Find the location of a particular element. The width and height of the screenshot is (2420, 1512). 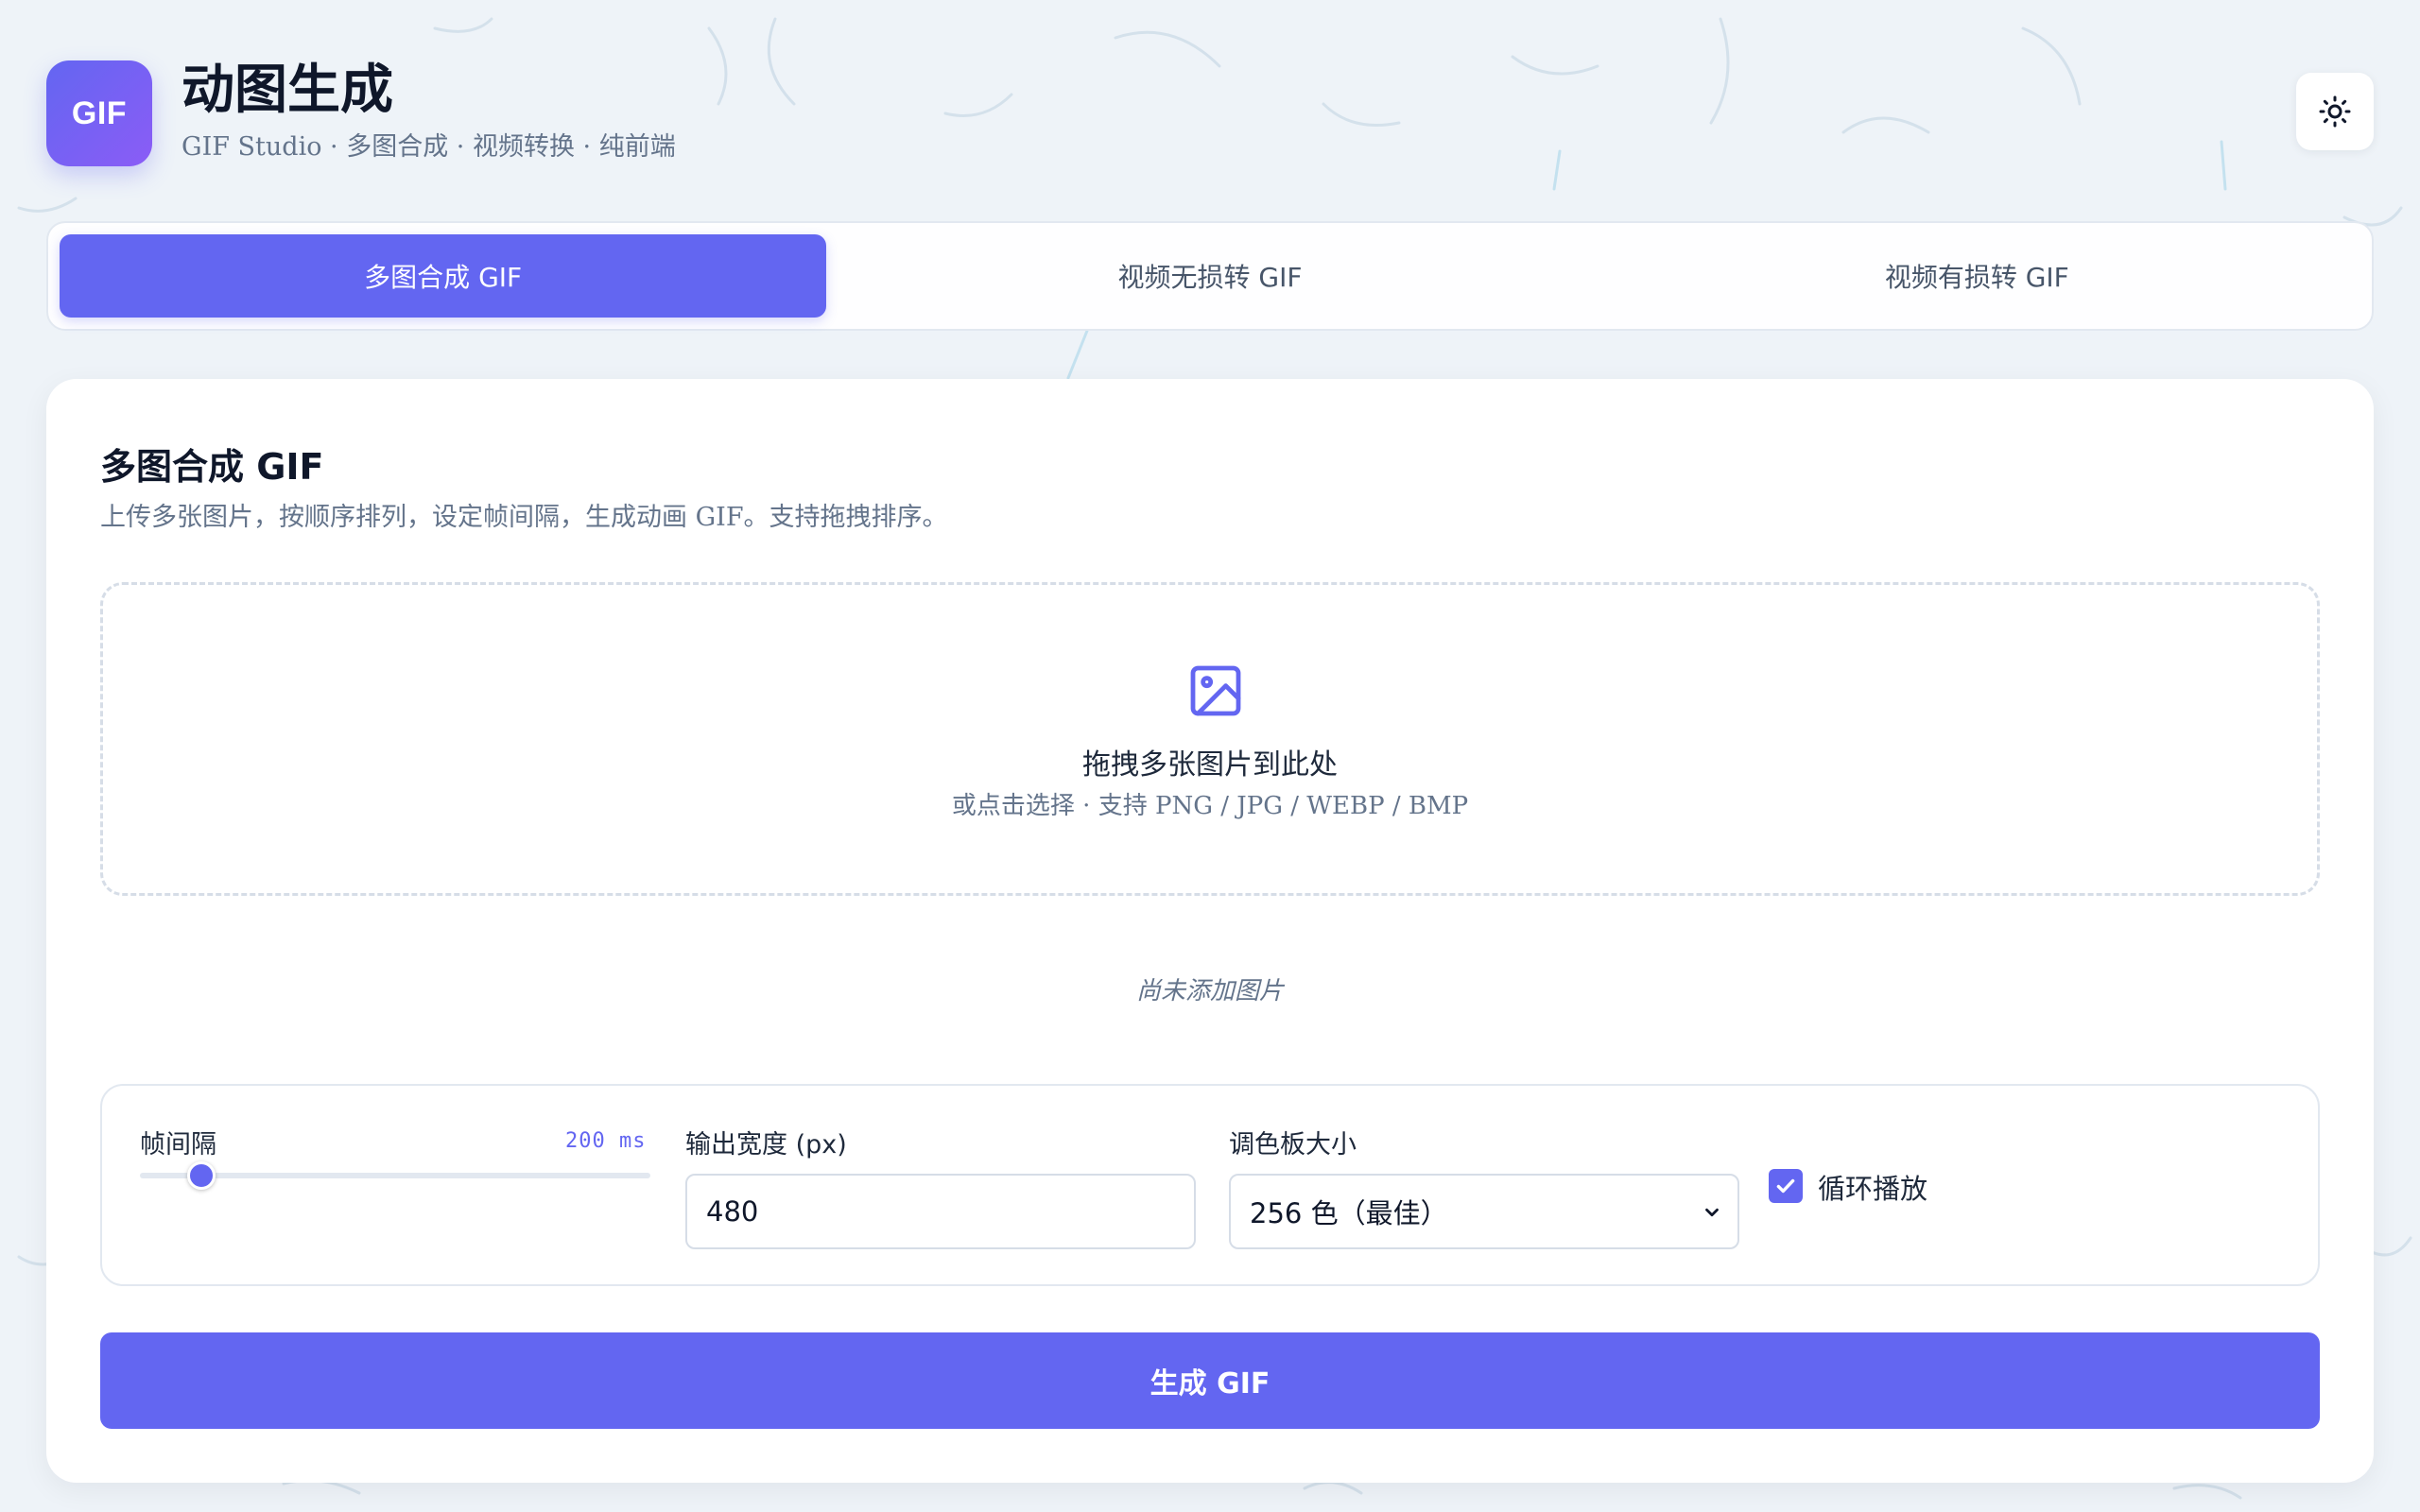

palette-selected-value: 256 色（最佳） is located at coordinates (1349, 1213).